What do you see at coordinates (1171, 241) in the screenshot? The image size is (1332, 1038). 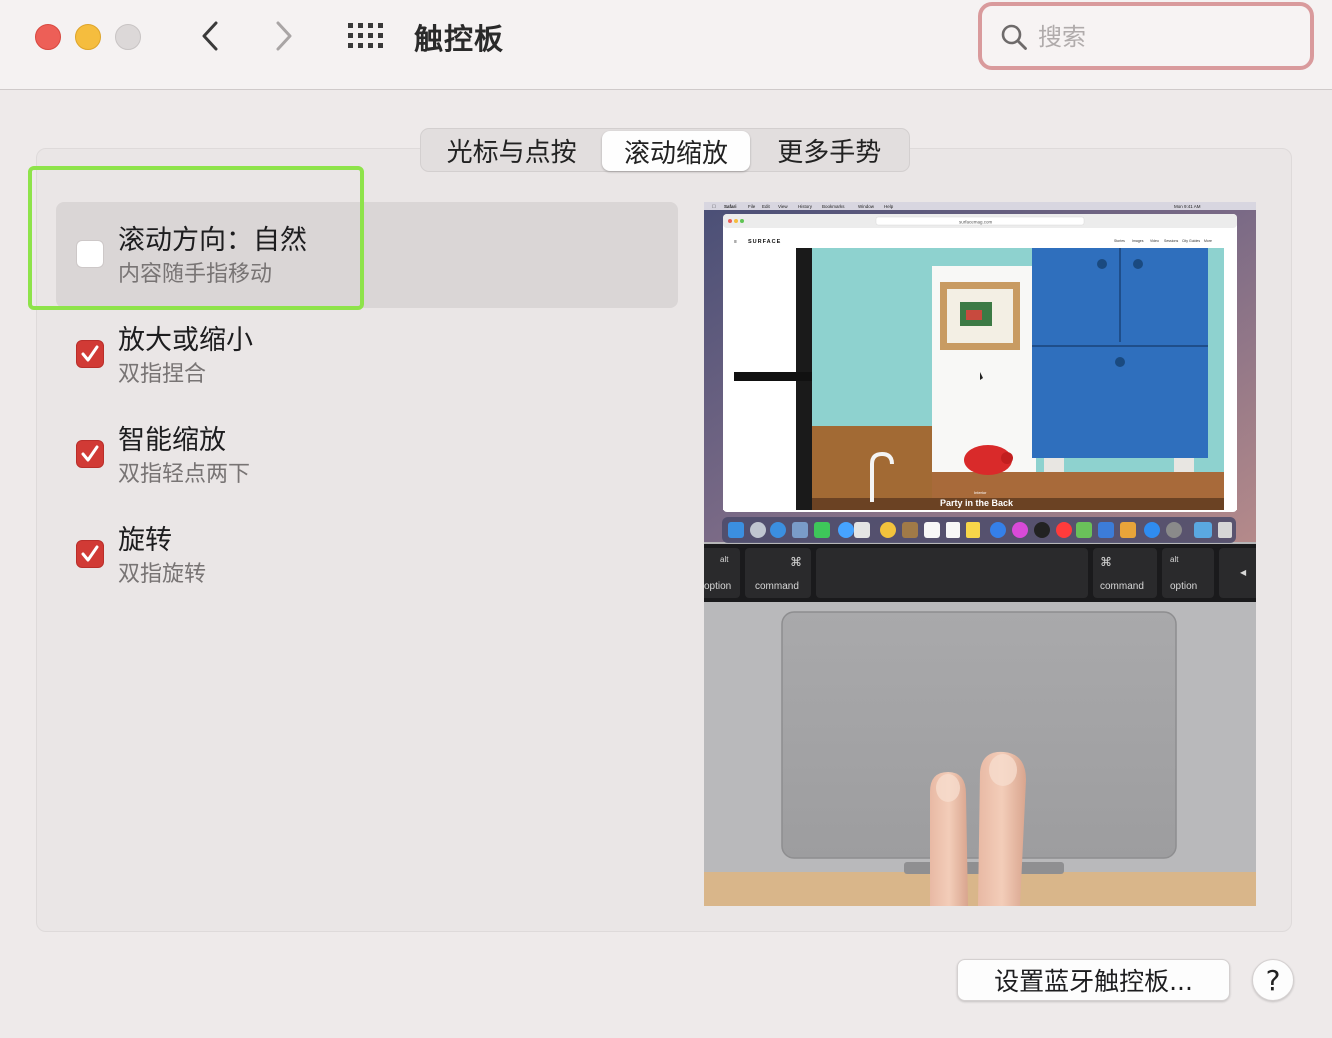 I see `site-nav-item: Sessions` at bounding box center [1171, 241].